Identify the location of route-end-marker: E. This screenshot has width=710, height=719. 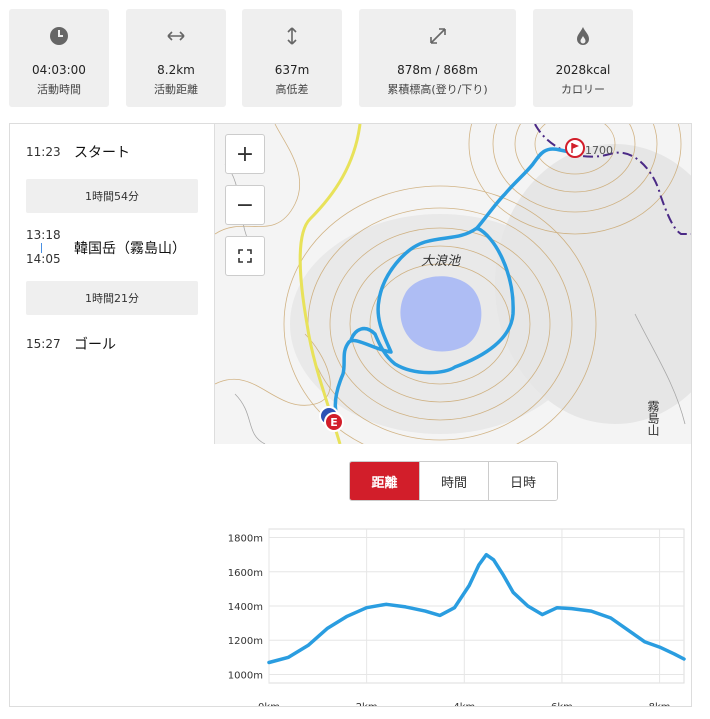
(334, 422).